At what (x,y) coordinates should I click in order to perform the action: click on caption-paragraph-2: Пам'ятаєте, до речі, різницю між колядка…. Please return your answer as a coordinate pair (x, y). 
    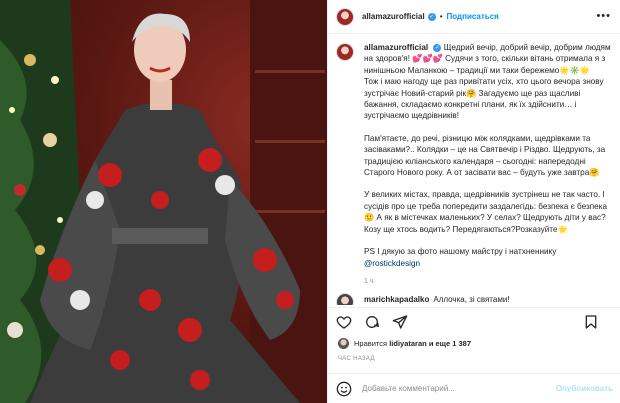
    Looking at the image, I should click on (485, 155).